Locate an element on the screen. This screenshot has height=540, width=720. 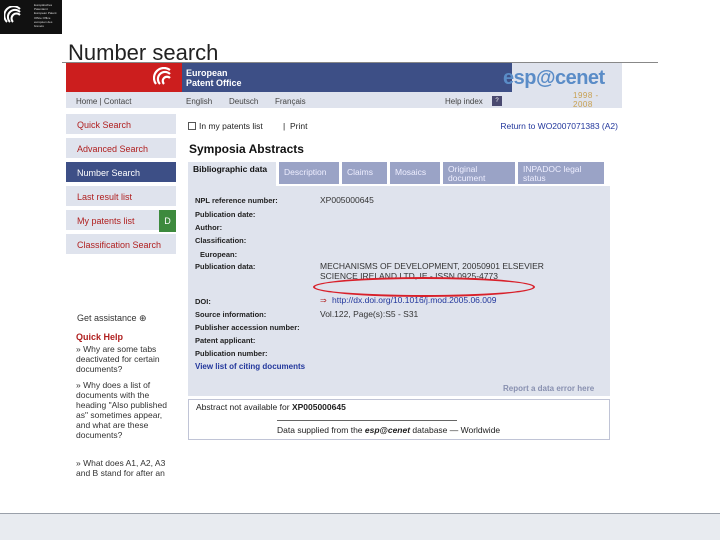
nav-my-patents-label: My patents list is located at coordinates (106, 221).